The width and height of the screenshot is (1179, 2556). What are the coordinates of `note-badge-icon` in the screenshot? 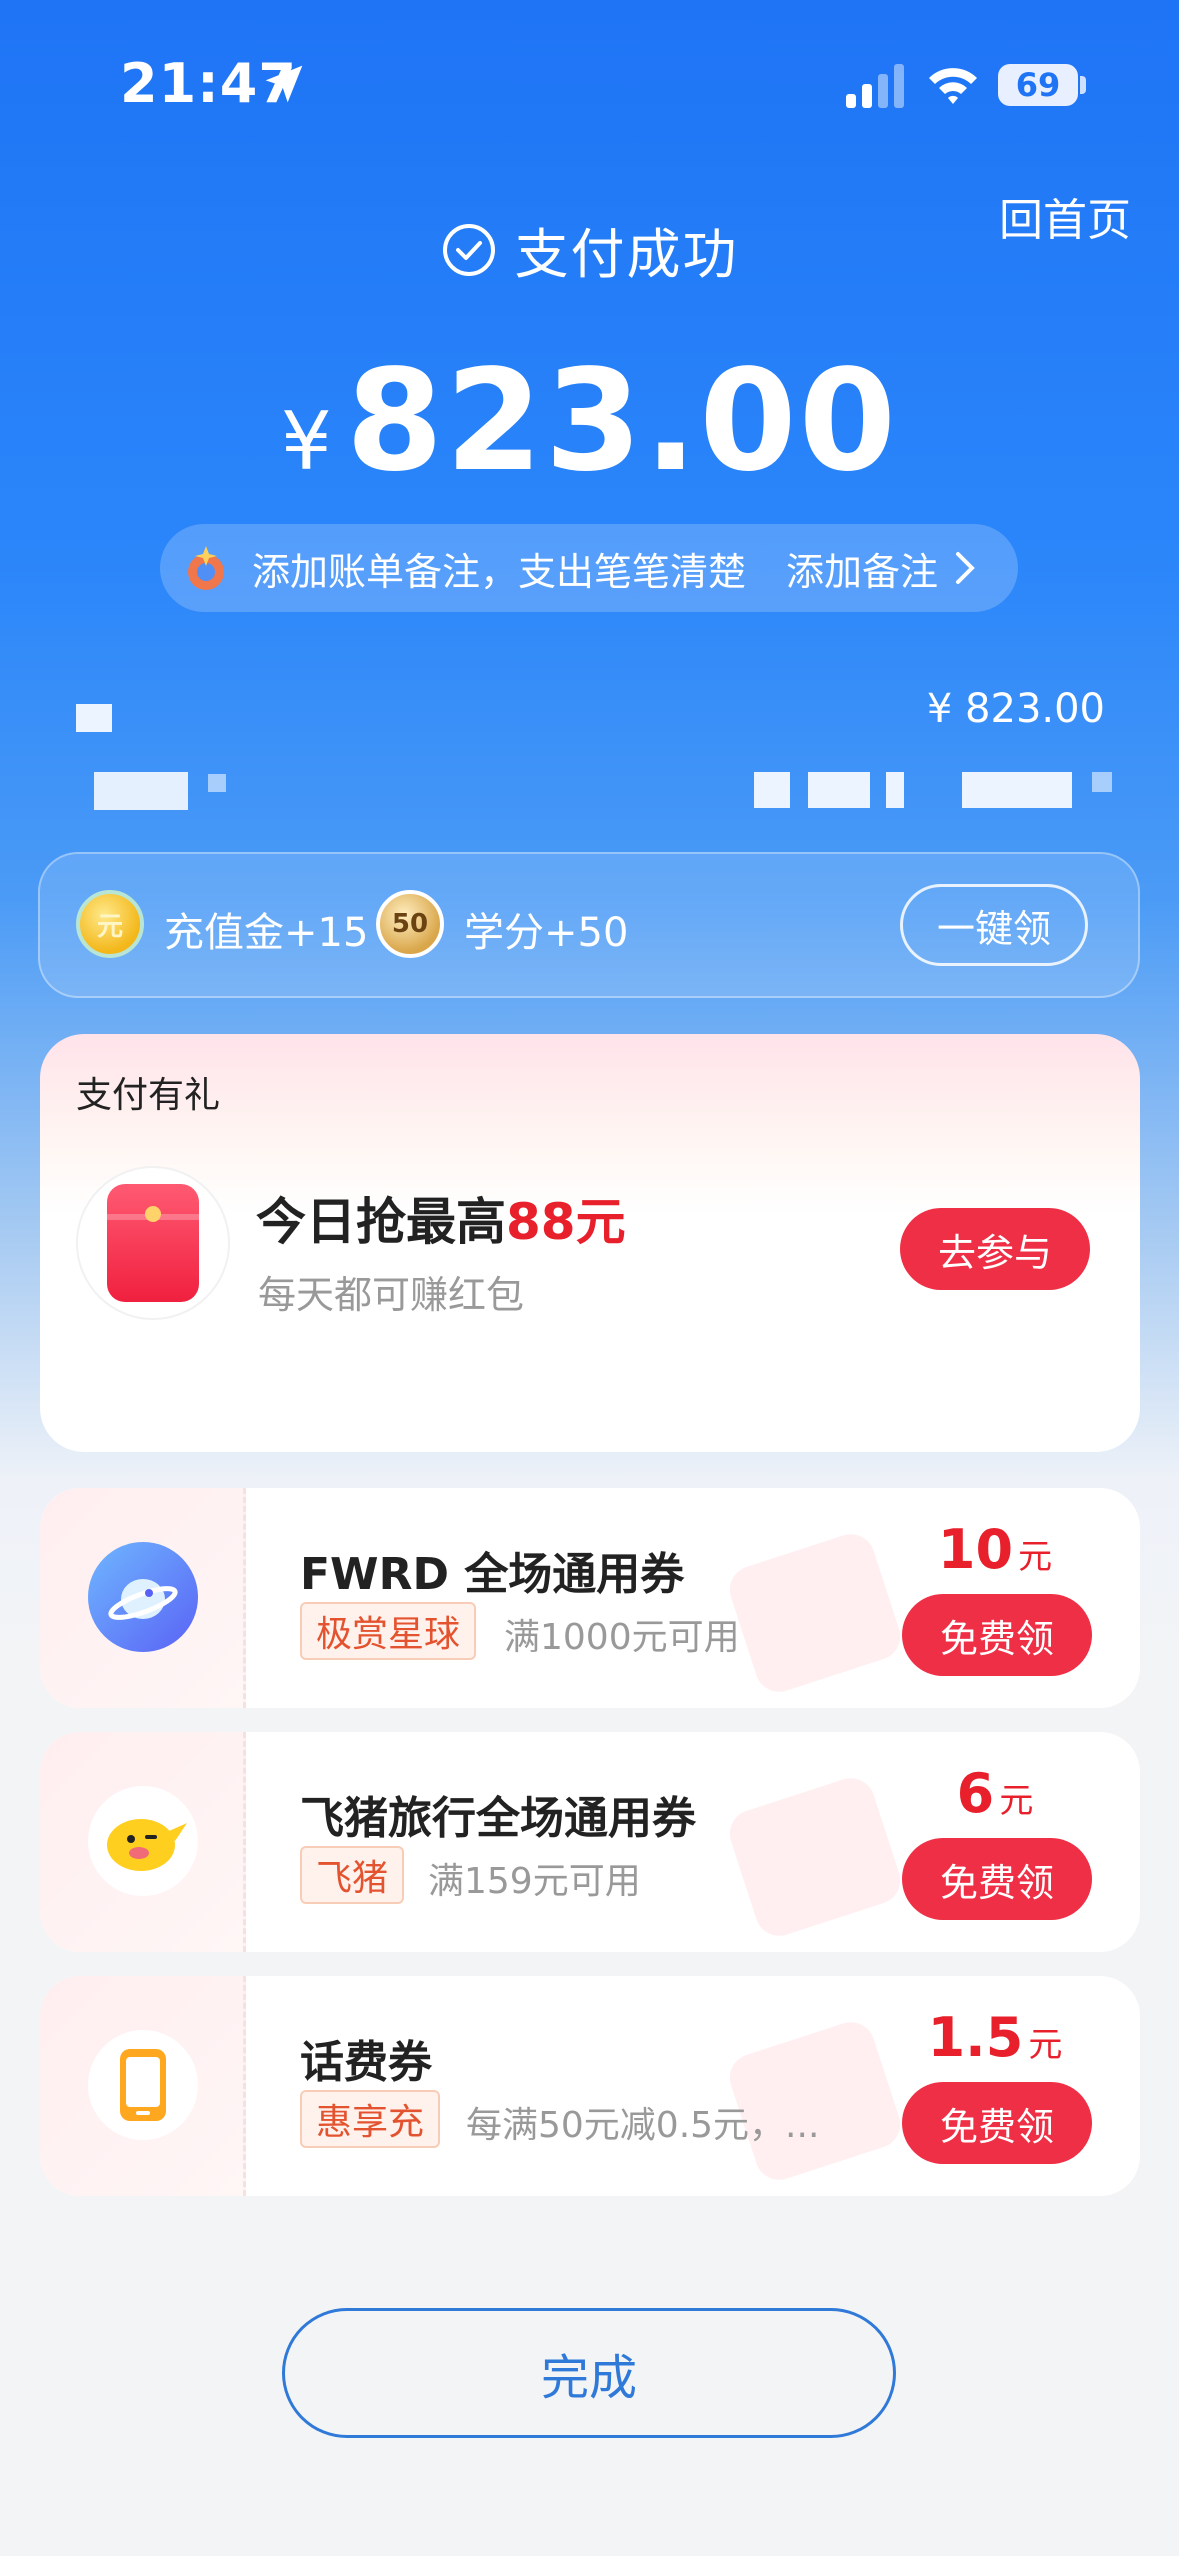 It's located at (206, 568).